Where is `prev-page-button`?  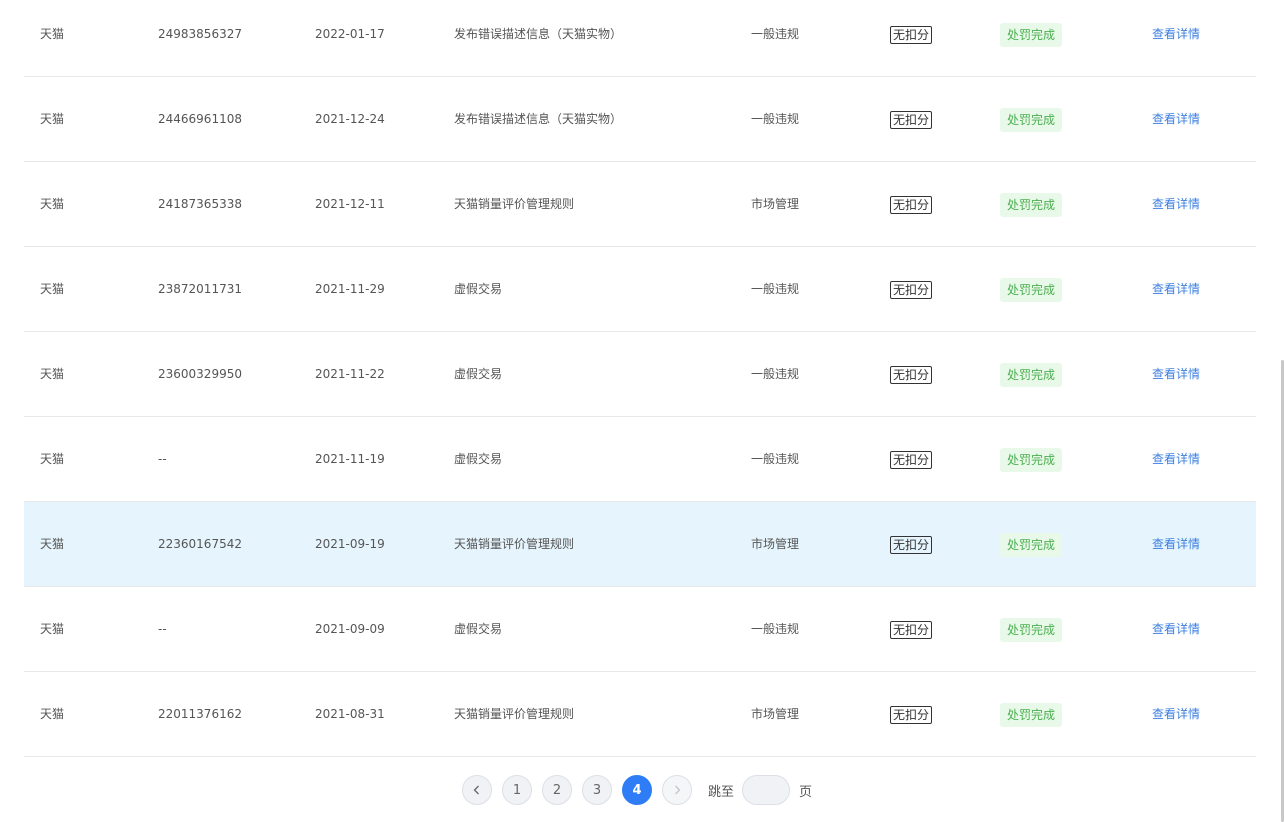
prev-page-button is located at coordinates (477, 790).